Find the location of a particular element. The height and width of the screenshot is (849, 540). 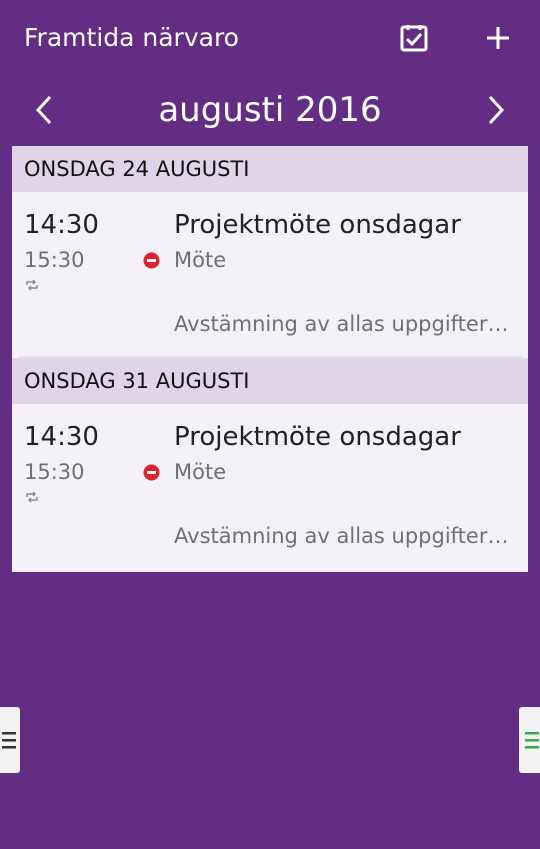

checkbox-icon is located at coordinates (414, 38).